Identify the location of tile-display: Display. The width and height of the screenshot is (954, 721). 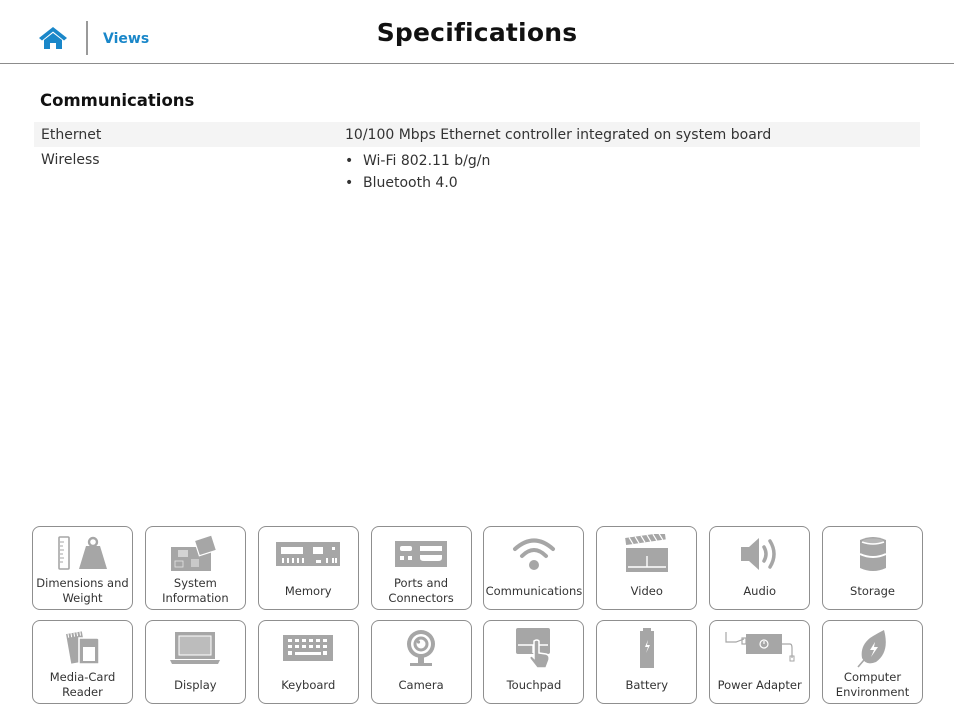
(195, 662).